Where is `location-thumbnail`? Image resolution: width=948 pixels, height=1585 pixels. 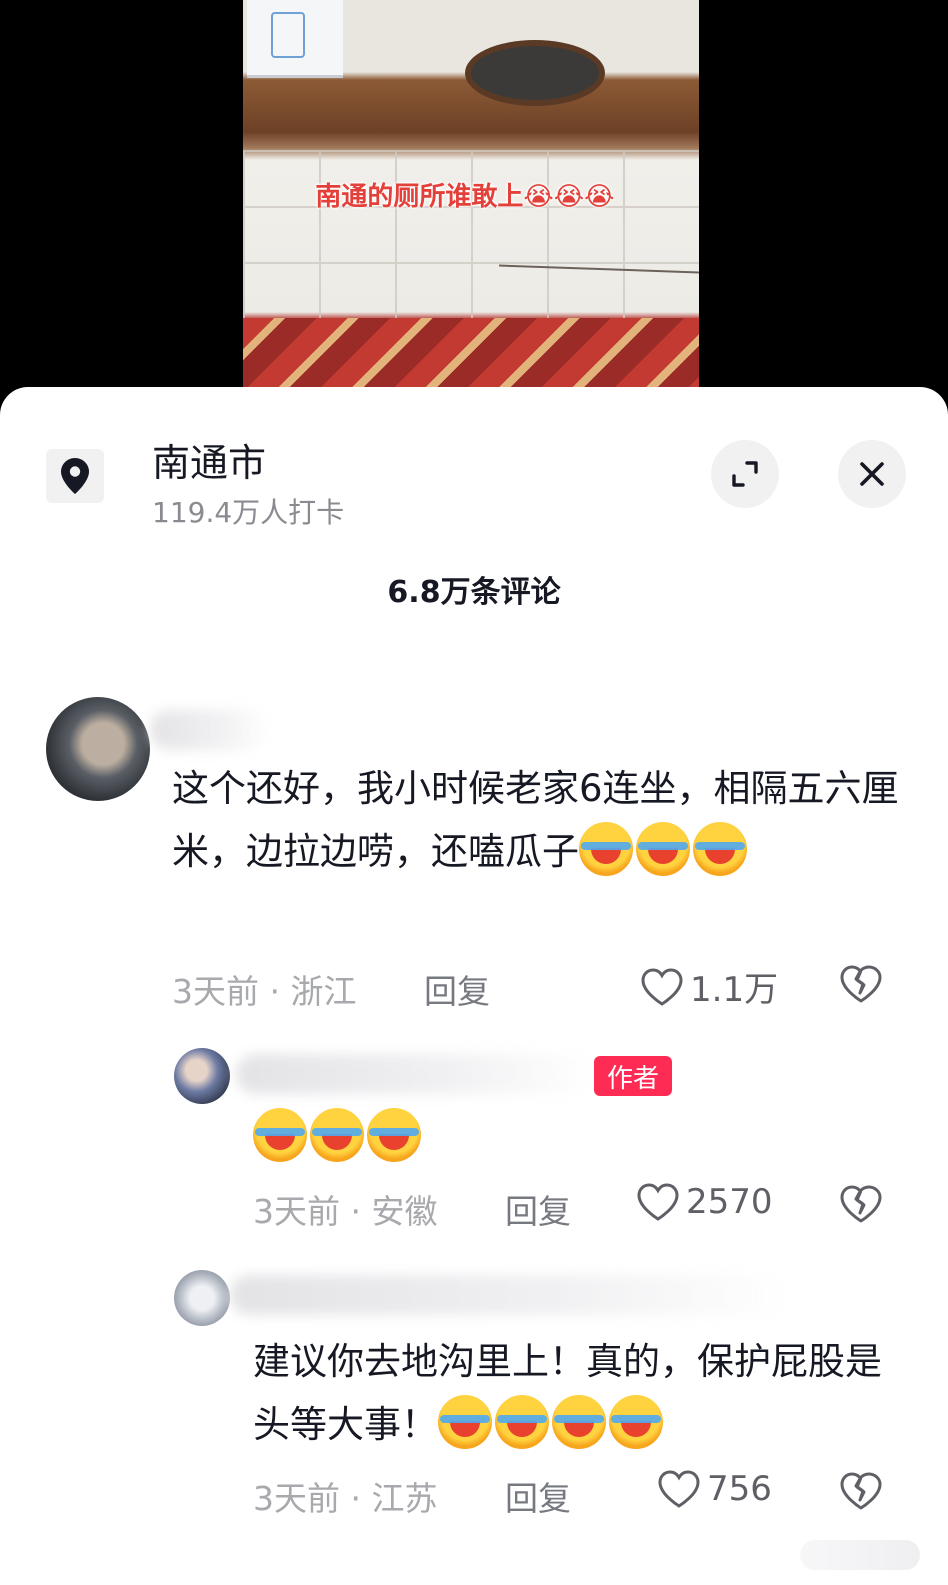 location-thumbnail is located at coordinates (75, 476).